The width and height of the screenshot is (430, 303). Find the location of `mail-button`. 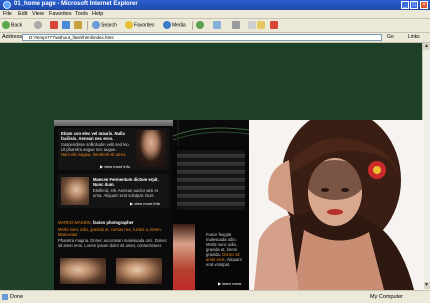

mail-button is located at coordinates (217, 25).